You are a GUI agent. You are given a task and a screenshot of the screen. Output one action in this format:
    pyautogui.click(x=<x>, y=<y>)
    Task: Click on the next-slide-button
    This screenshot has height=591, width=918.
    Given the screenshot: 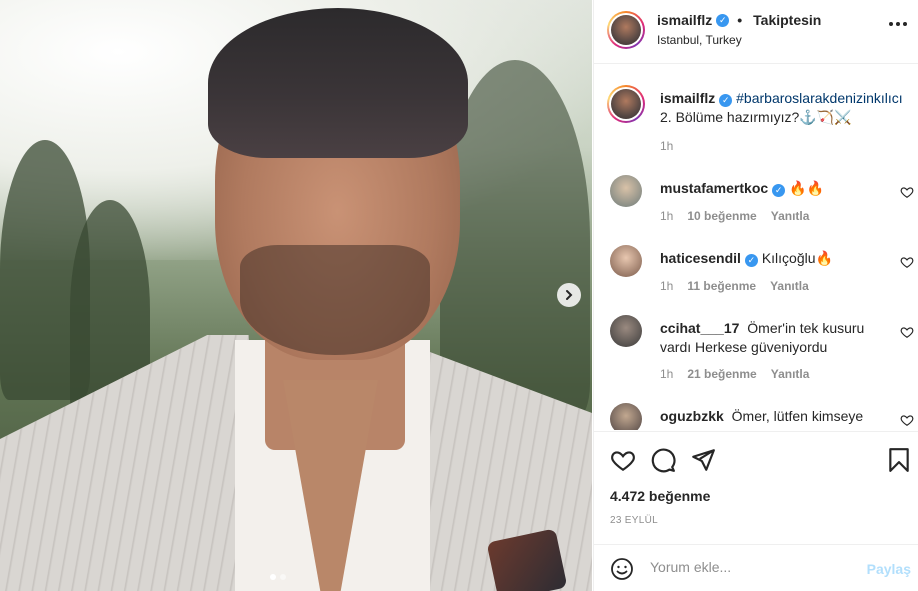 What is the action you would take?
    pyautogui.click(x=569, y=295)
    